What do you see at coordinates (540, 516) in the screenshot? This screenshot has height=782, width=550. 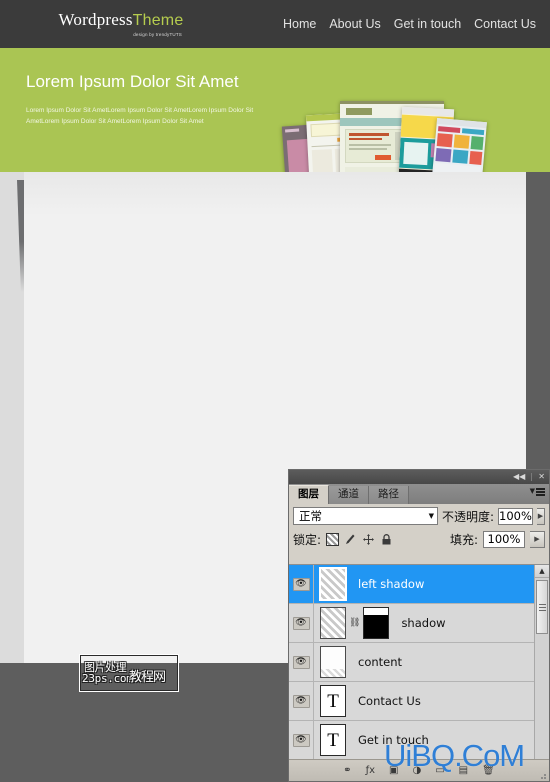 I see `opacity-stepper-icon: ▶` at bounding box center [540, 516].